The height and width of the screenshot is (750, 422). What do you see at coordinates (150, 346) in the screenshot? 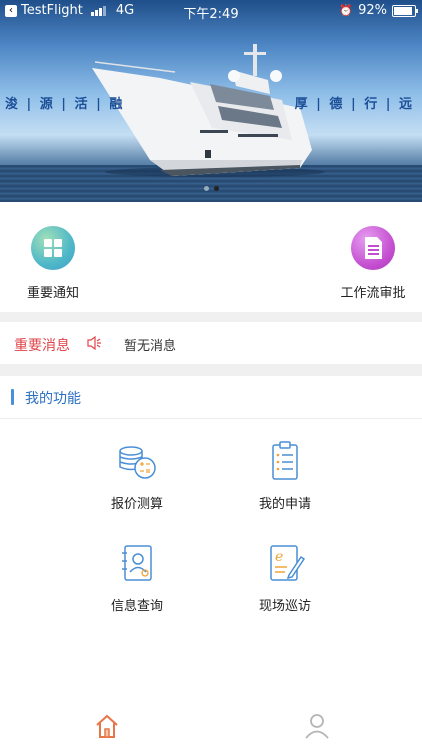
I see `notice-text: 暂无消息` at bounding box center [150, 346].